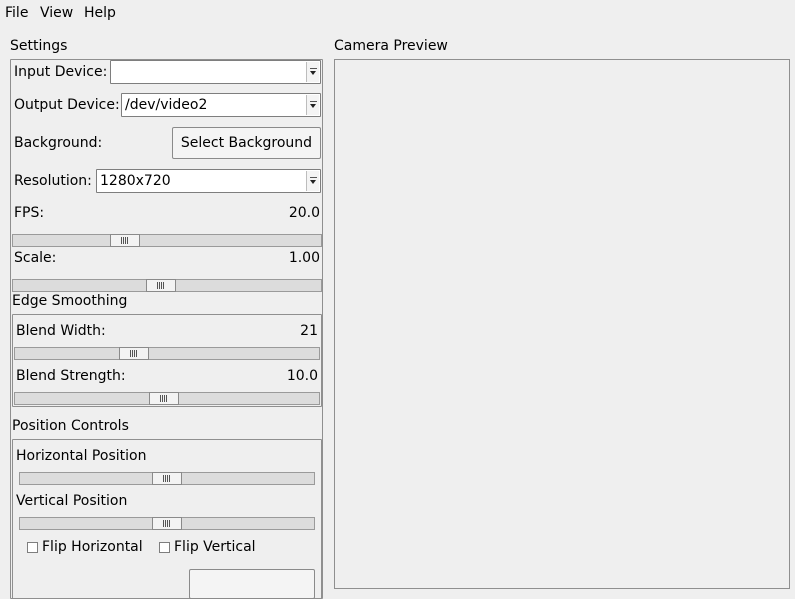  Describe the element at coordinates (135, 181) in the screenshot. I see `resolution-value: 1280x720` at that location.